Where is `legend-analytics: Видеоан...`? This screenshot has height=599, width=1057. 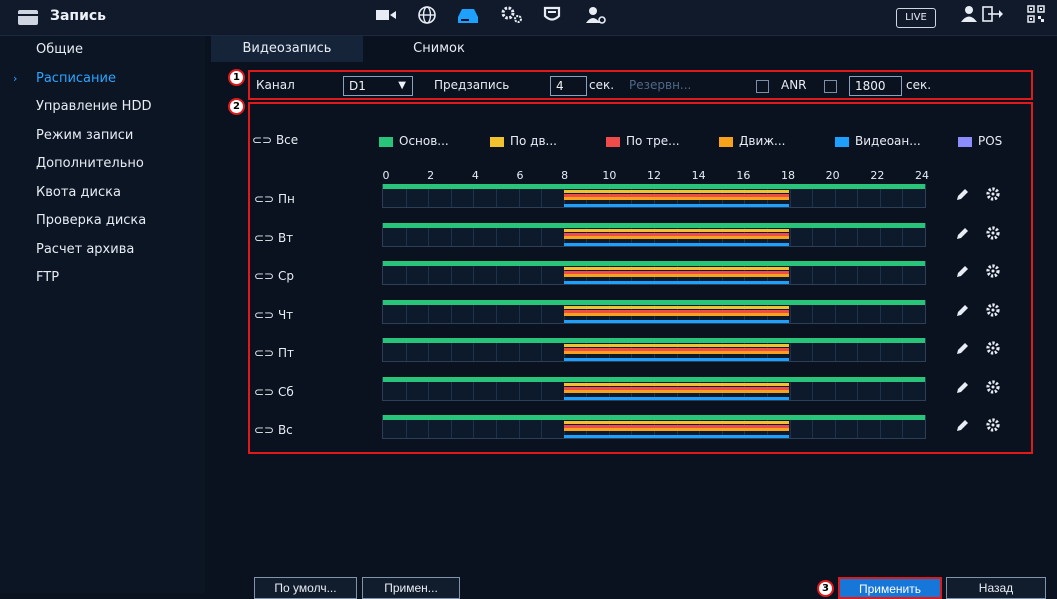 legend-analytics: Видеоан... is located at coordinates (878, 141).